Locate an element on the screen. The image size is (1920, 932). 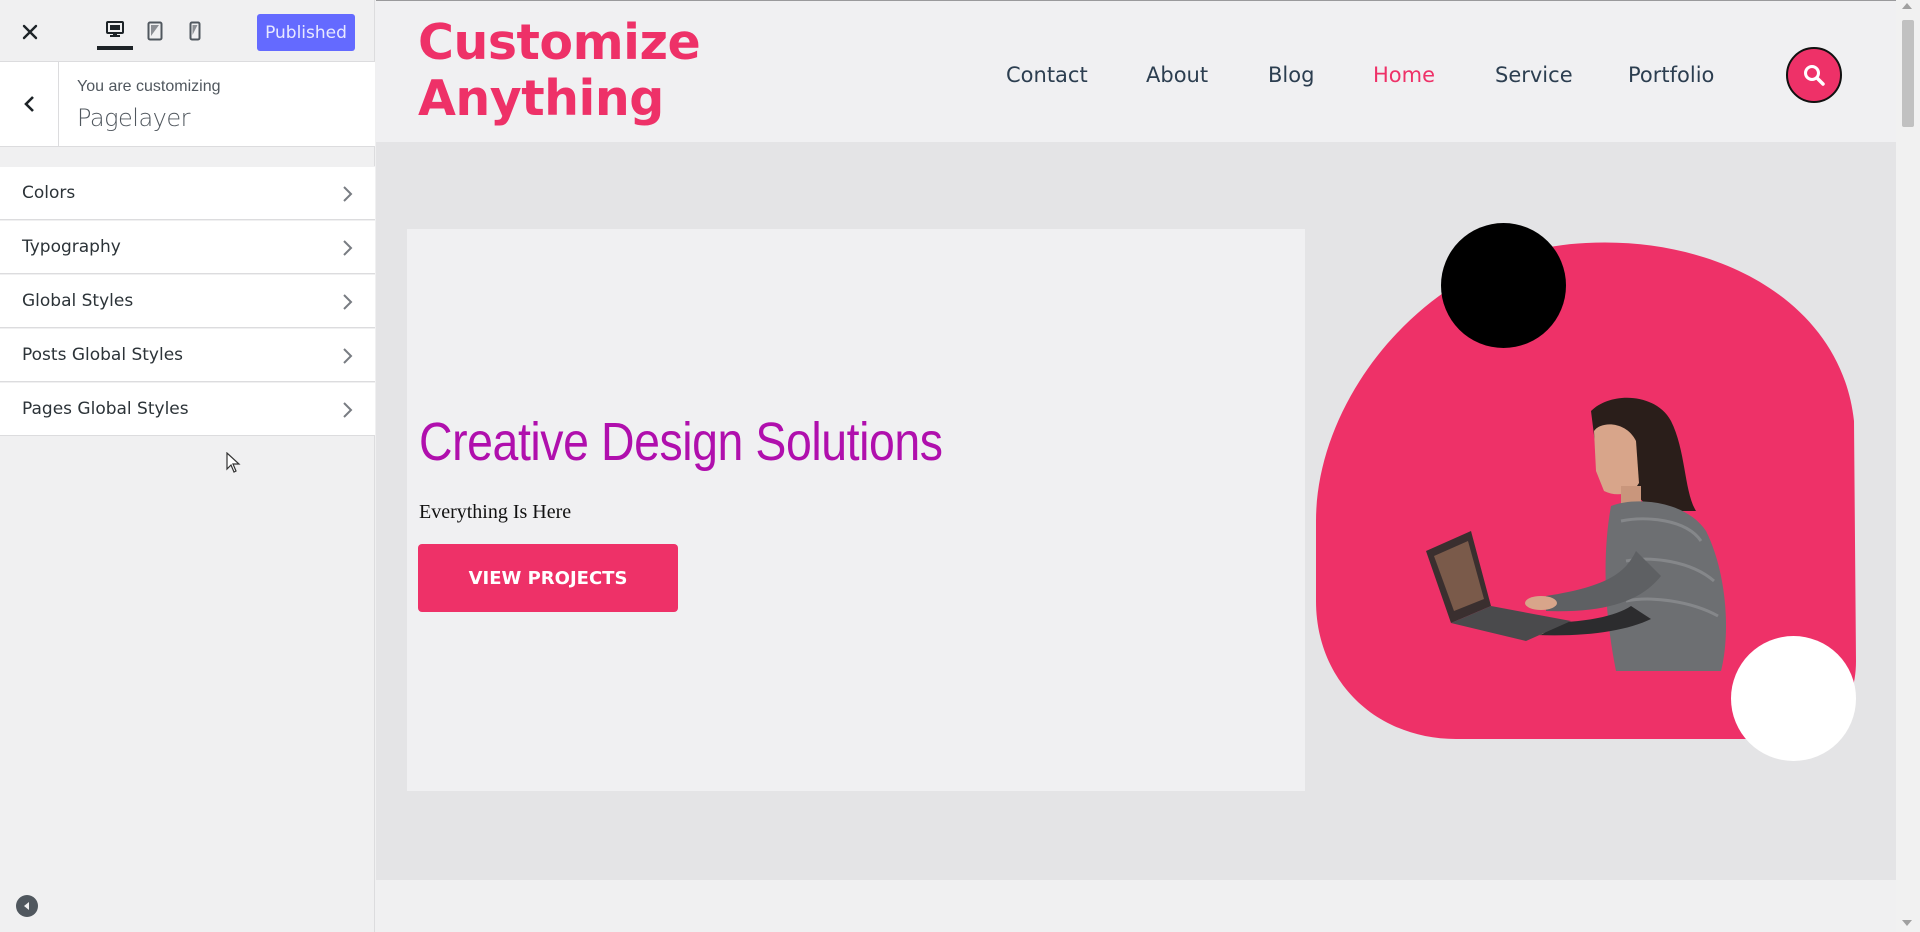
nav-home: Home is located at coordinates (1404, 75).